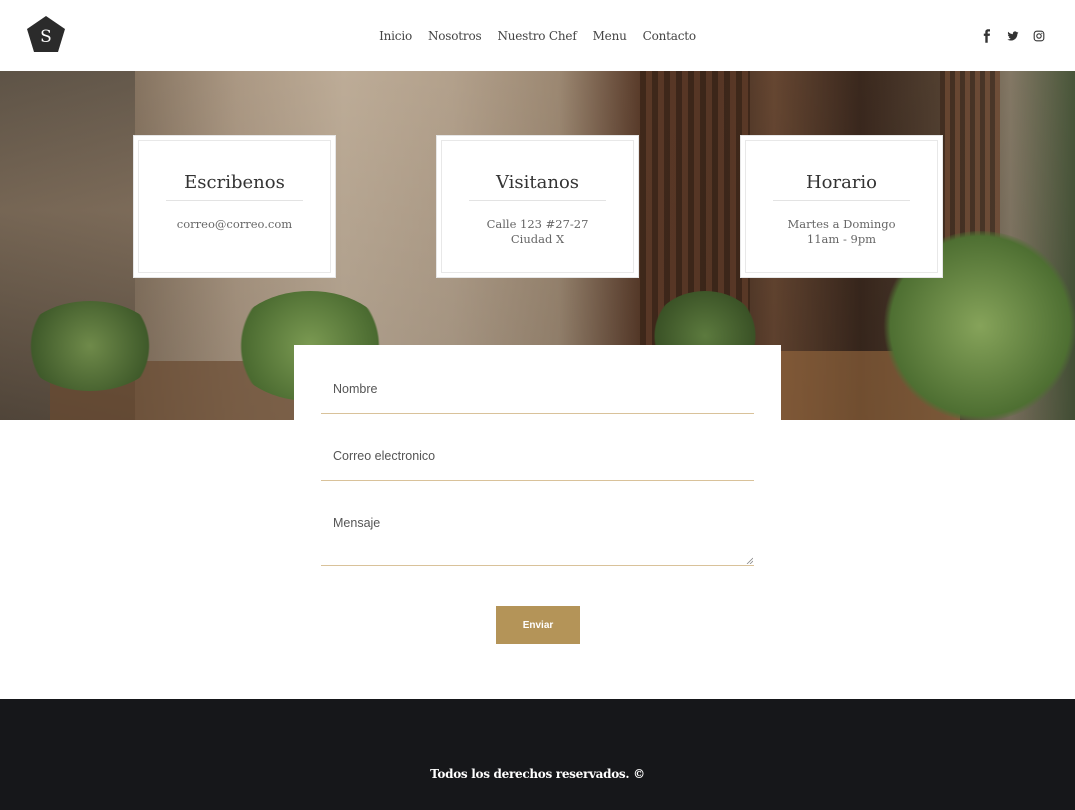 Image resolution: width=1075 pixels, height=810 pixels. I want to click on twitter-icon, so click(1013, 35).